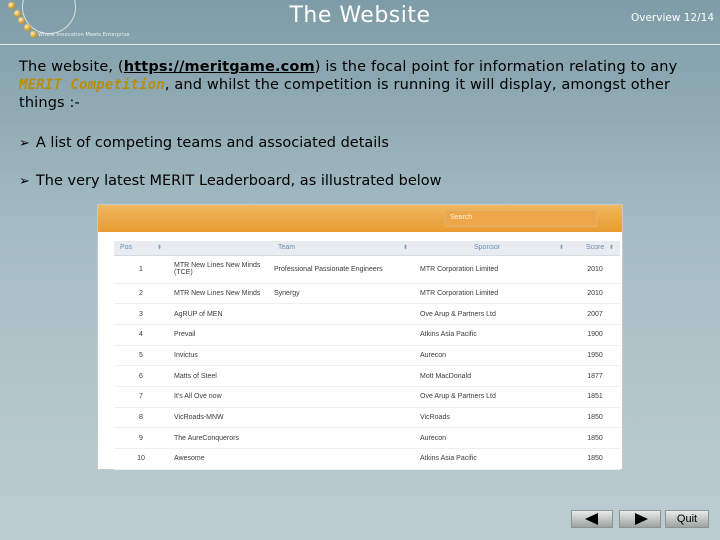 The width and height of the screenshot is (720, 540). What do you see at coordinates (141, 248) in the screenshot?
I see `column-header-pos: Pos ⬍` at bounding box center [141, 248].